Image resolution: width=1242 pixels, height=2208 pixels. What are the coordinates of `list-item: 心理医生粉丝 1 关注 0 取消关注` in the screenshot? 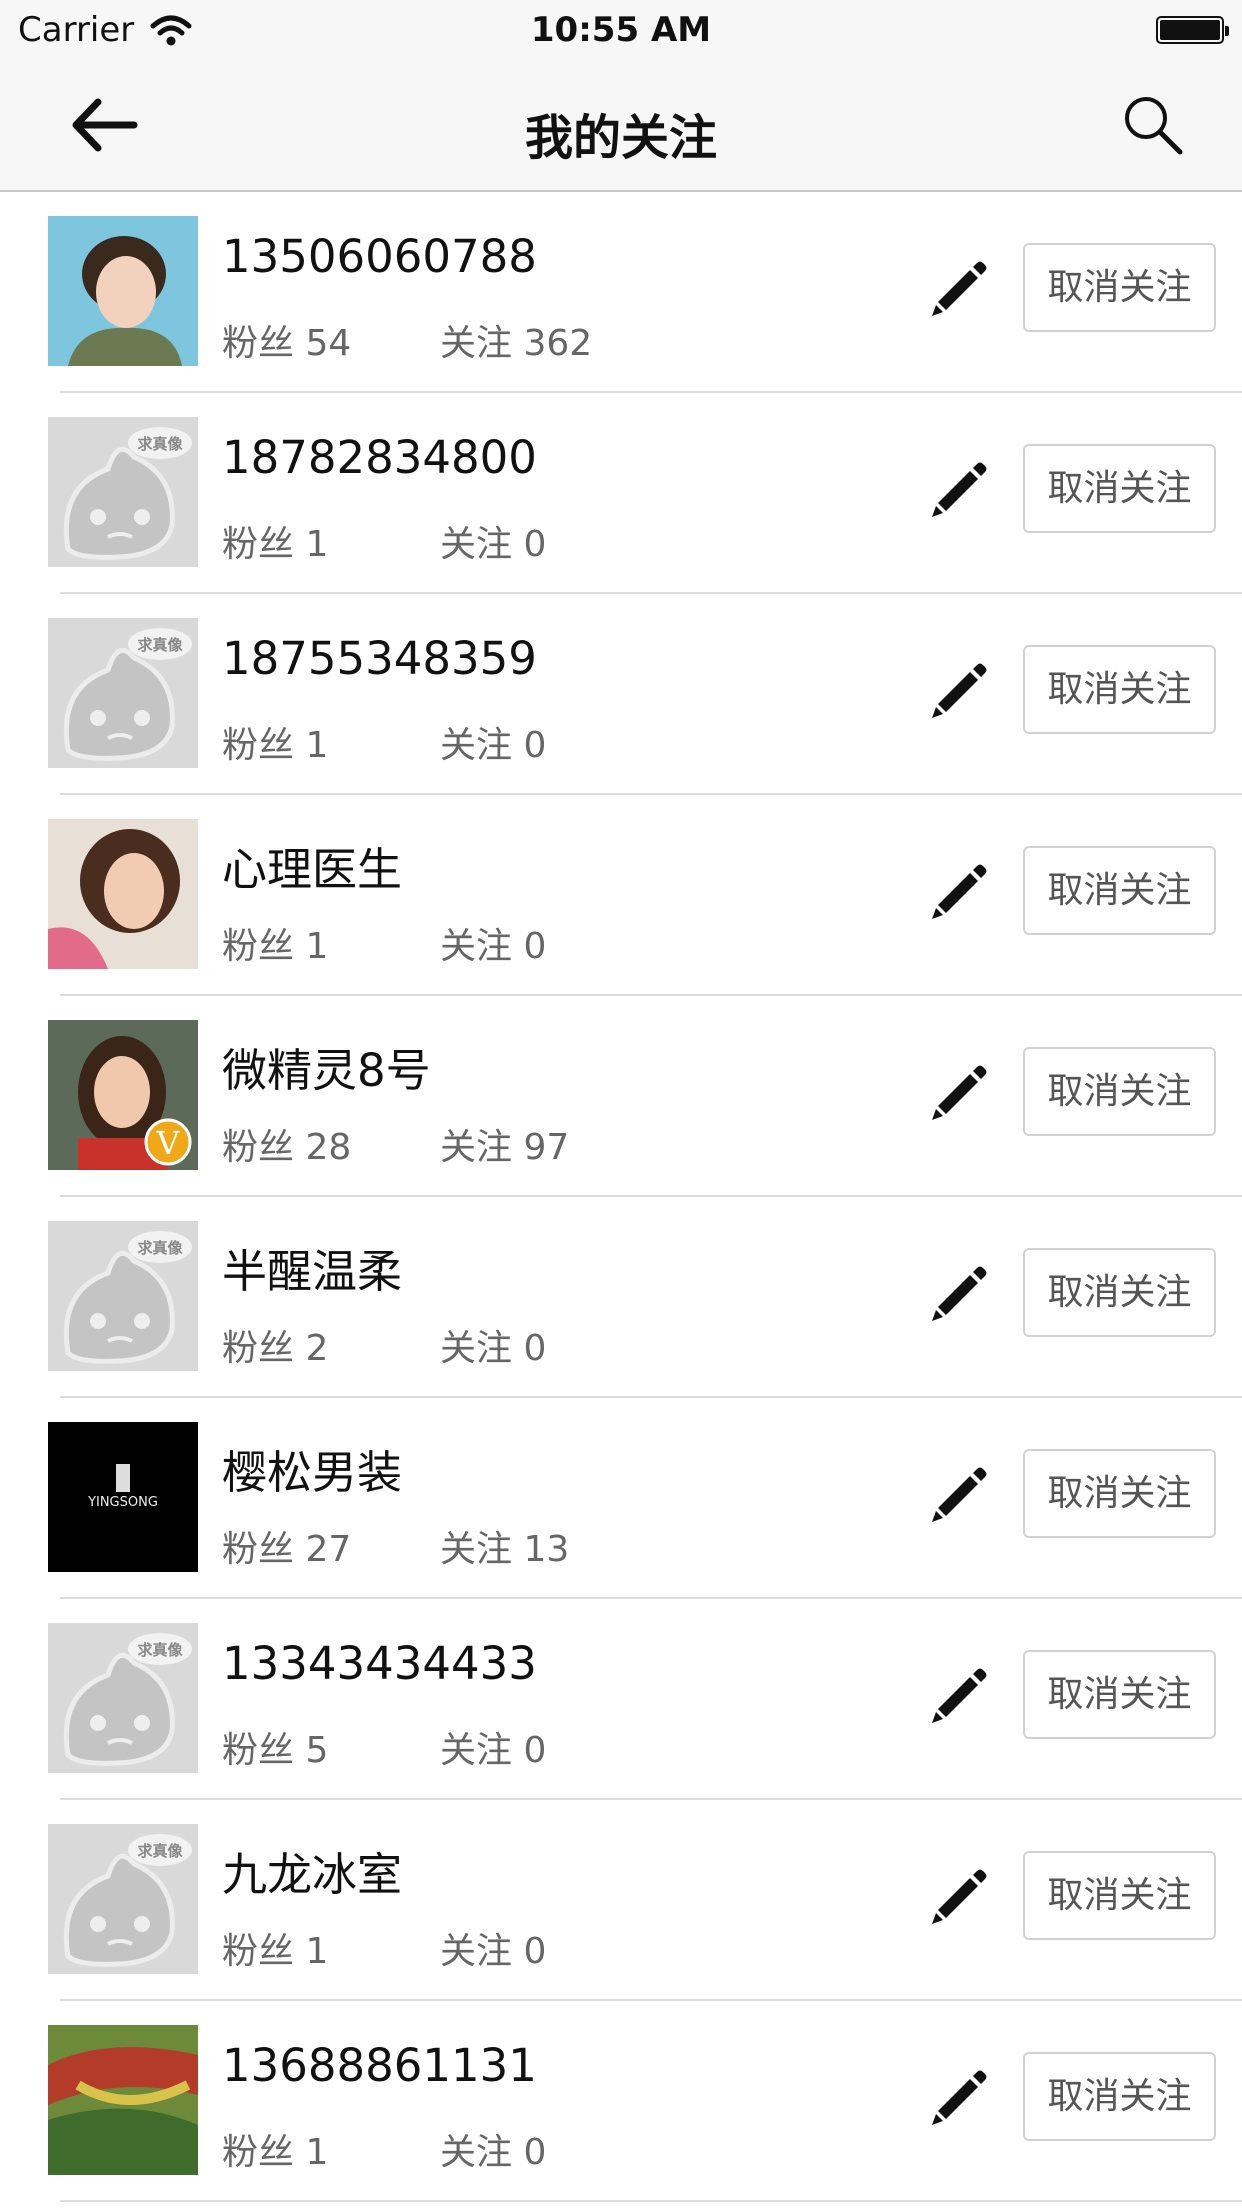 It's located at (621, 895).